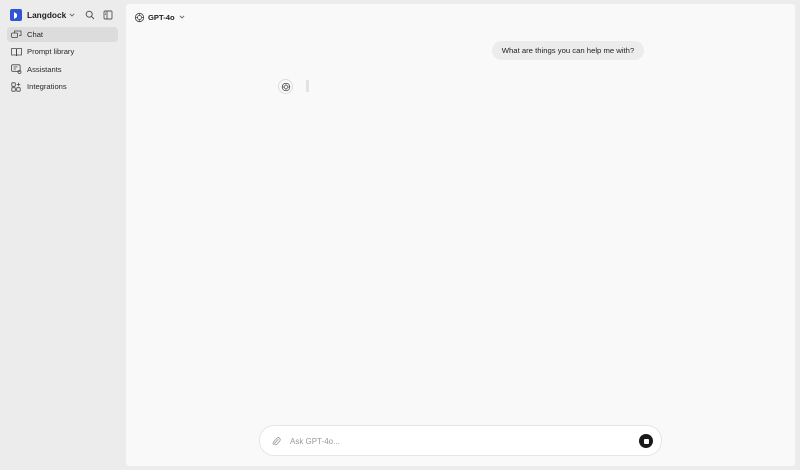 The height and width of the screenshot is (470, 800). I want to click on user-message: What are things you can help me with?, so click(568, 50).